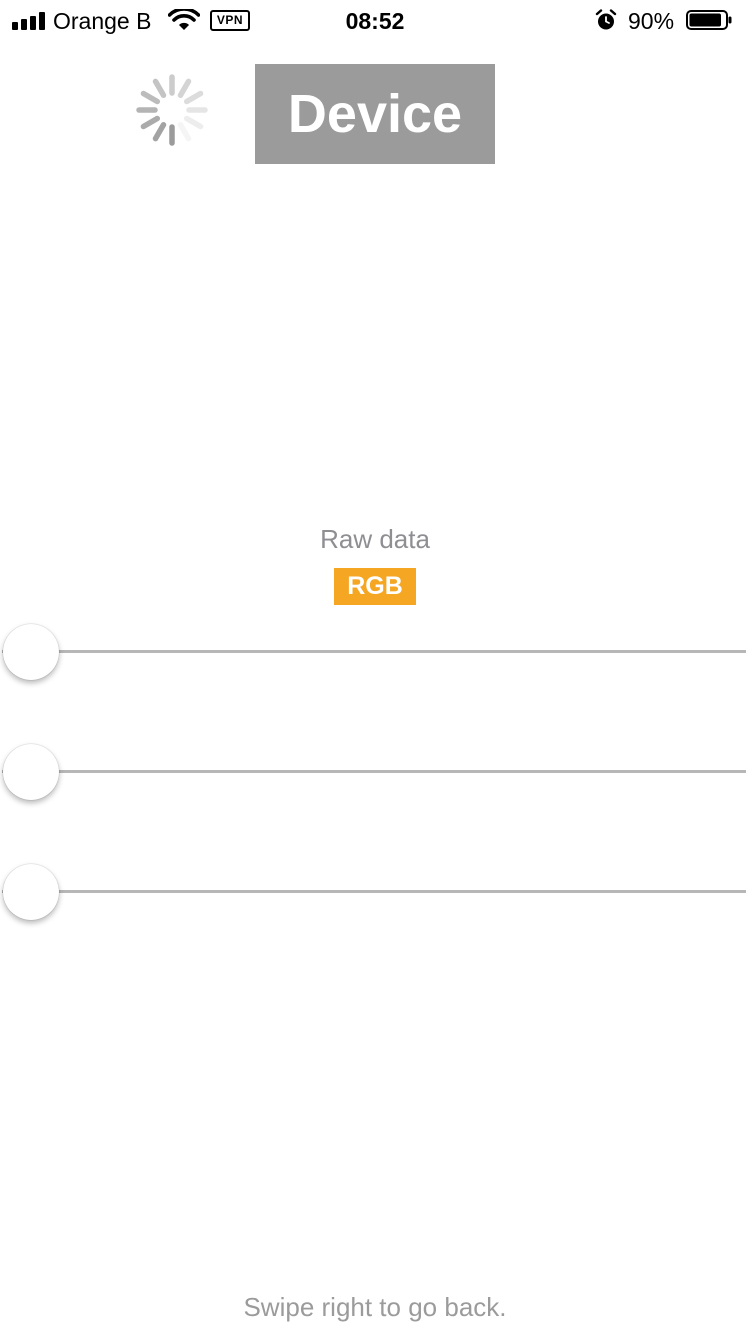 The width and height of the screenshot is (750, 1334). I want to click on rgb-mode-badge: RGB, so click(375, 586).